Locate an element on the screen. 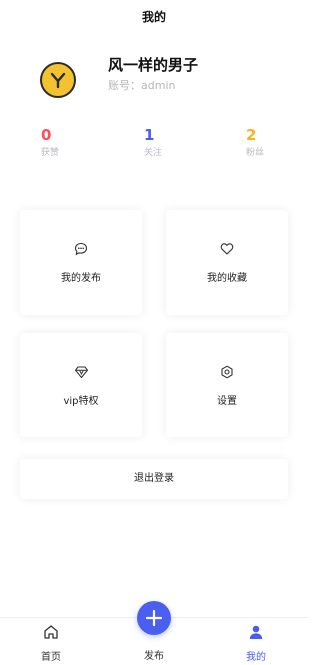 The height and width of the screenshot is (665, 320). settings-label: 设置 is located at coordinates (227, 401).